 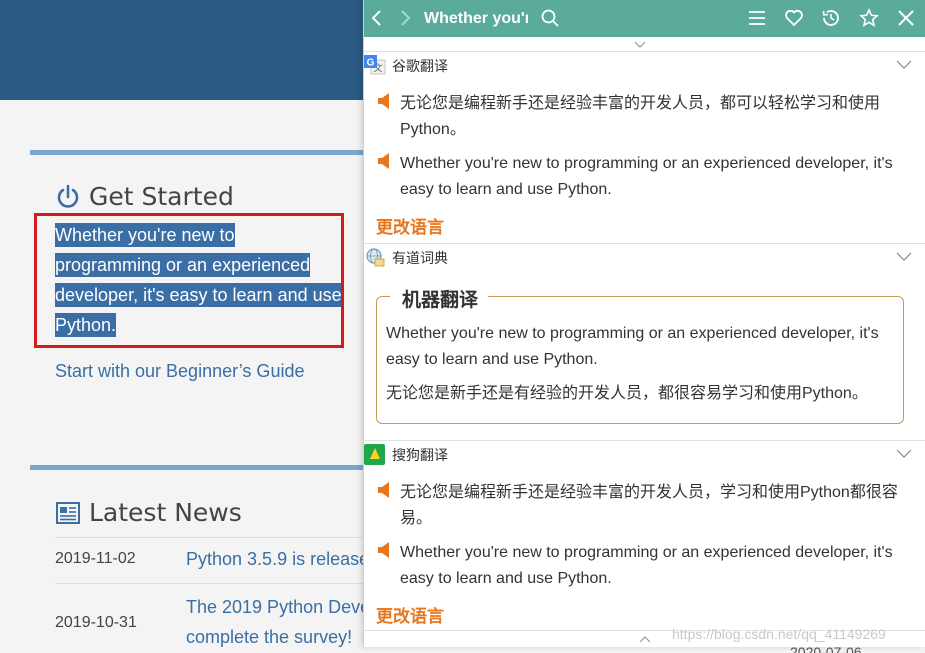 What do you see at coordinates (189, 280) in the screenshot?
I see `highlight-box` at bounding box center [189, 280].